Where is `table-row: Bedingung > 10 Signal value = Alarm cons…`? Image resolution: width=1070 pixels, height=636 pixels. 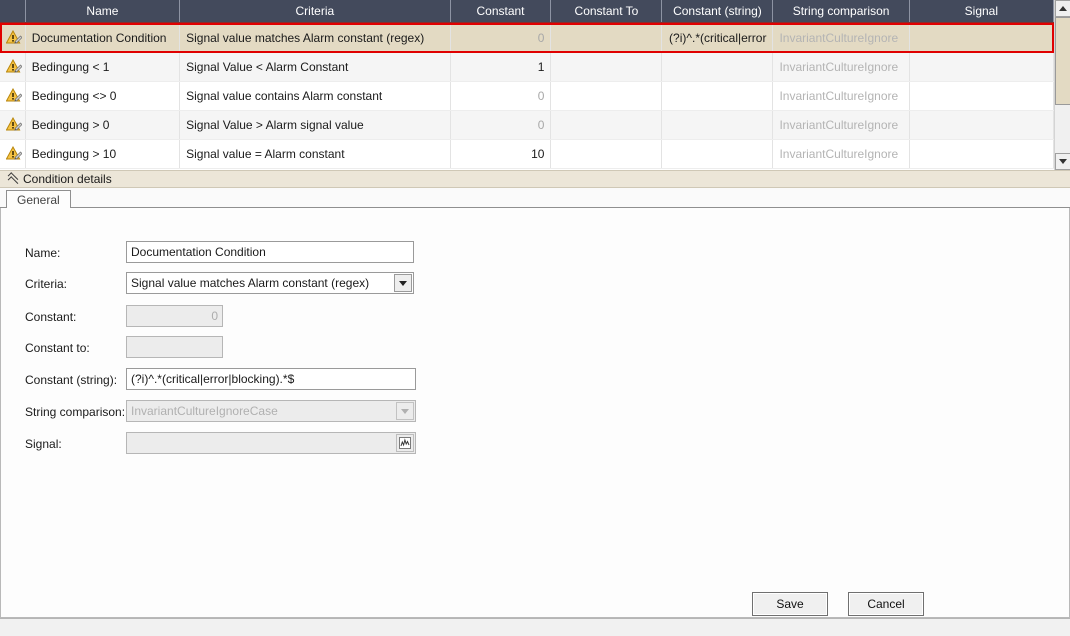
table-row: Bedingung > 10 Signal value = Alarm cons… is located at coordinates (527, 154).